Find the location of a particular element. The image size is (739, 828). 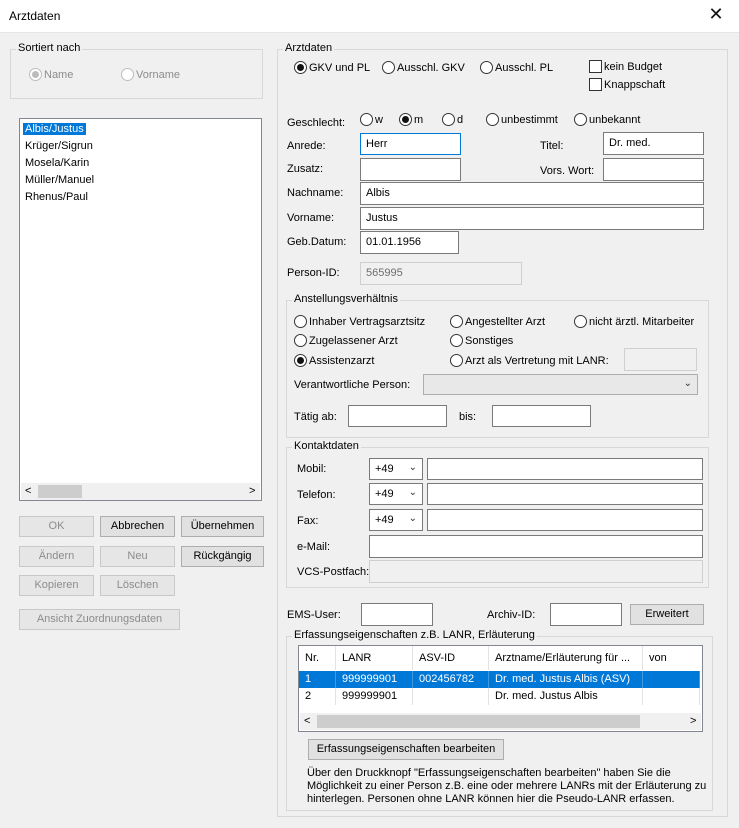

ok-button: OK is located at coordinates (56, 526).